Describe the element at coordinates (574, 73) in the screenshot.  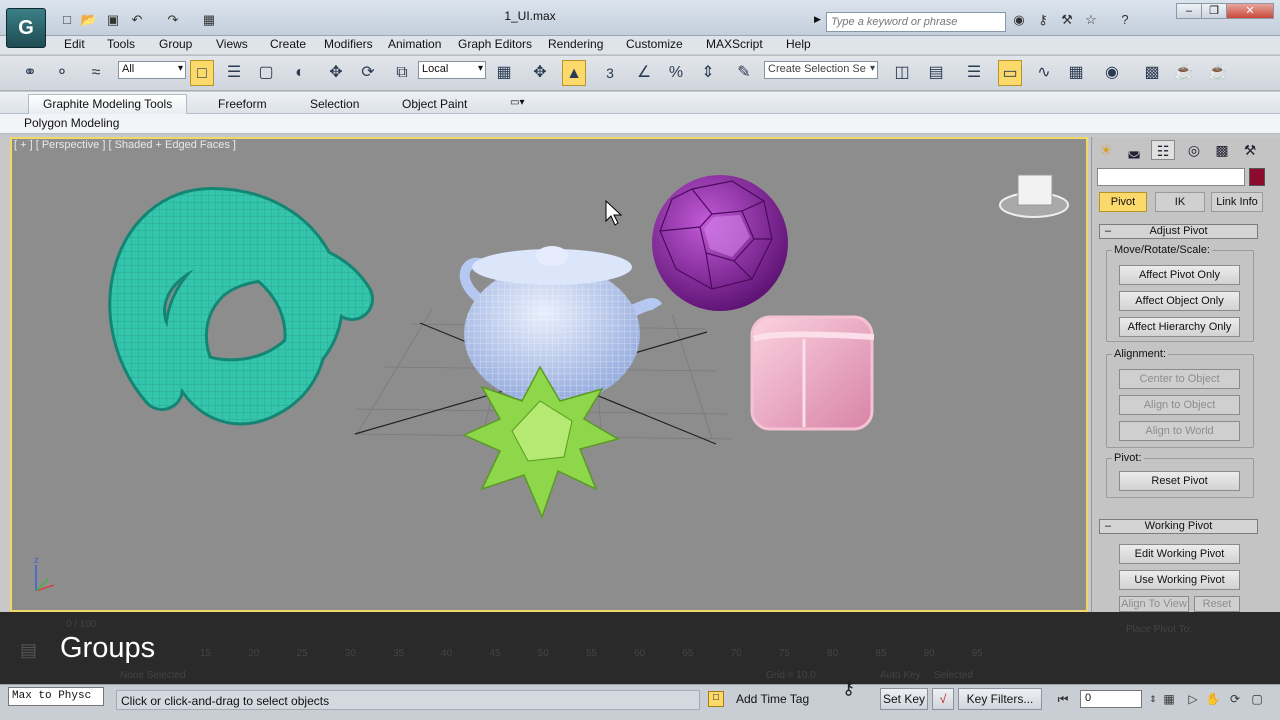
I see `keyboard-shortcut-override-icon: ▲` at that location.